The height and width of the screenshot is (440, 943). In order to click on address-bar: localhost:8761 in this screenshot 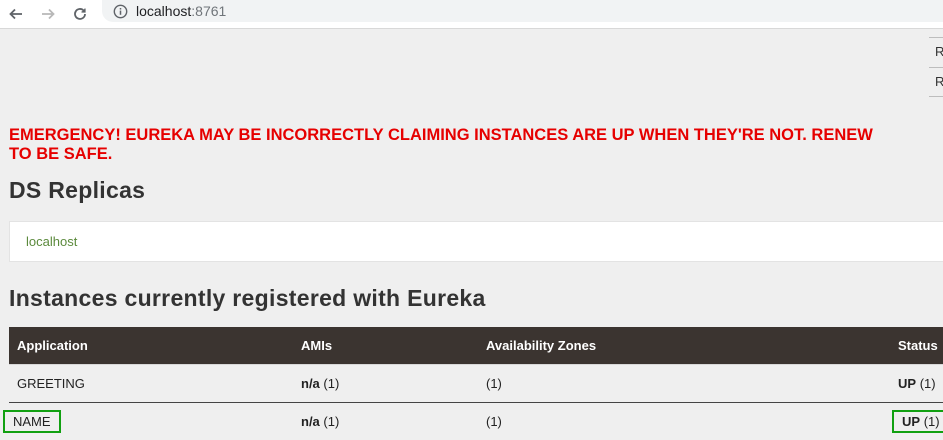, I will do `click(522, 11)`.